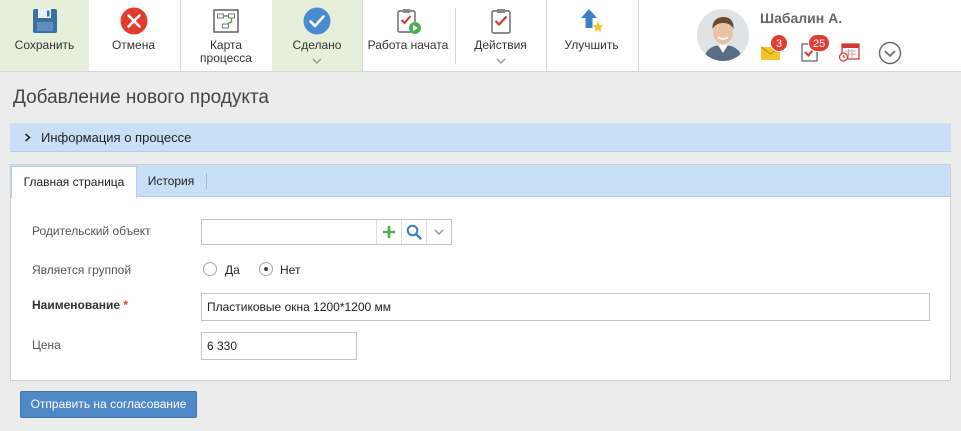  Describe the element at coordinates (480, 181) in the screenshot. I see `tab-bar: Главная страница История` at that location.